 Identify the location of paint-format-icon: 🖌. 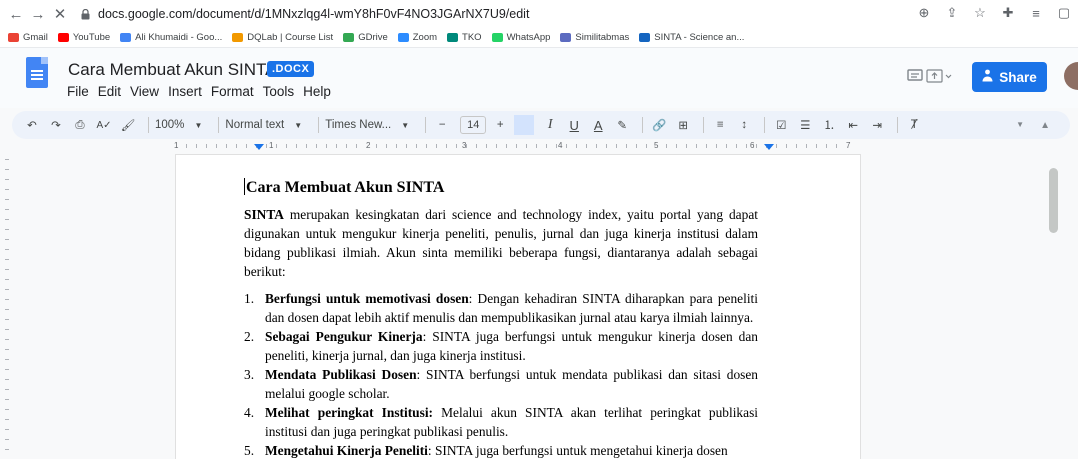
(128, 125).